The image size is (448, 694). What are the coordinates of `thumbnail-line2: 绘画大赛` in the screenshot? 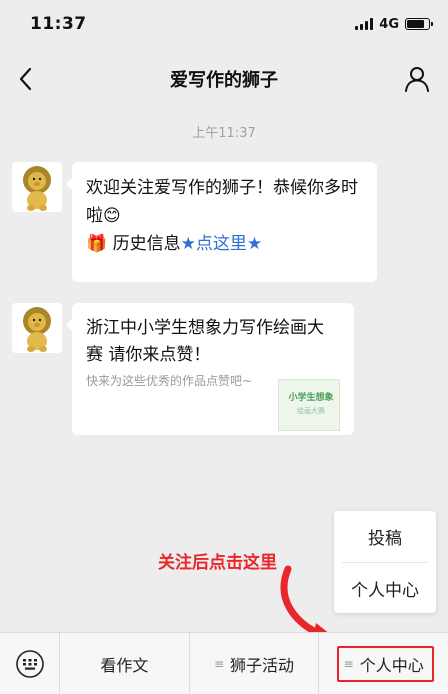 It's located at (310, 411).